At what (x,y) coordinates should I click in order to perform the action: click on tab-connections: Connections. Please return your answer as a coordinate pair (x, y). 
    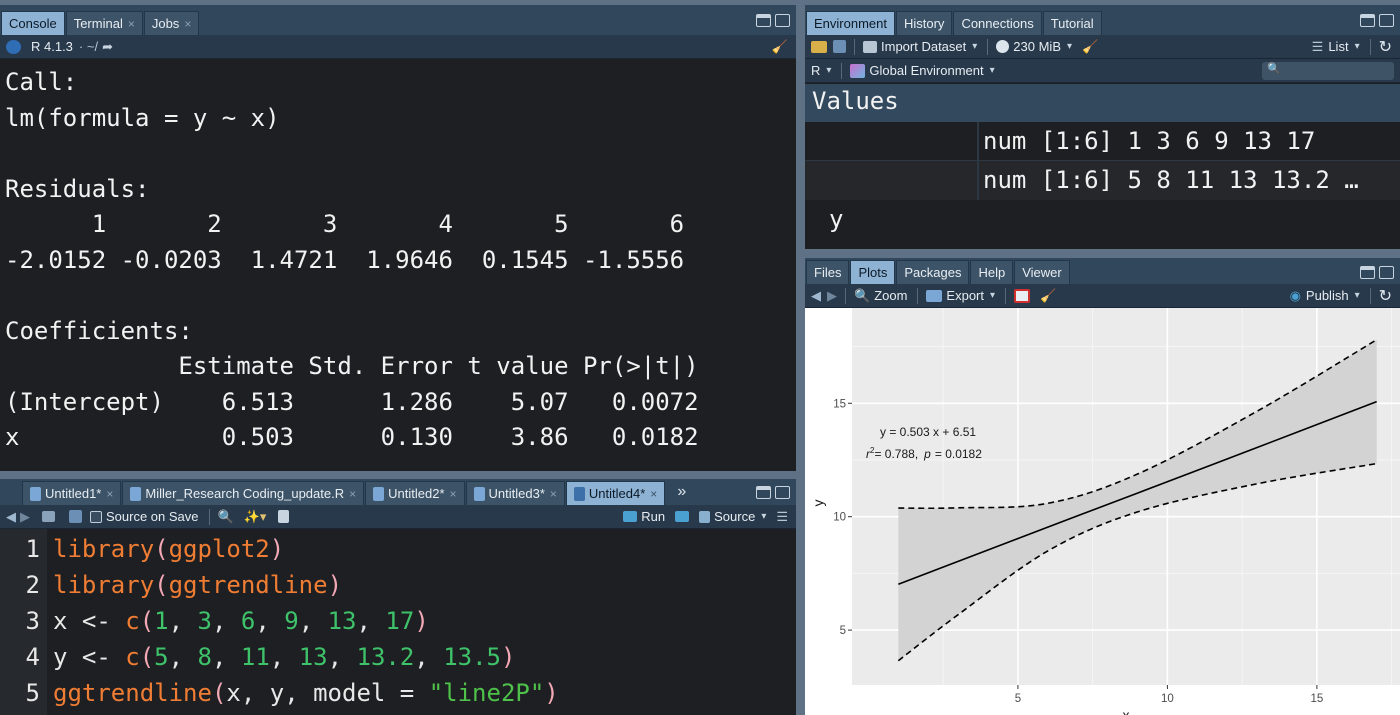
    Looking at the image, I should click on (997, 23).